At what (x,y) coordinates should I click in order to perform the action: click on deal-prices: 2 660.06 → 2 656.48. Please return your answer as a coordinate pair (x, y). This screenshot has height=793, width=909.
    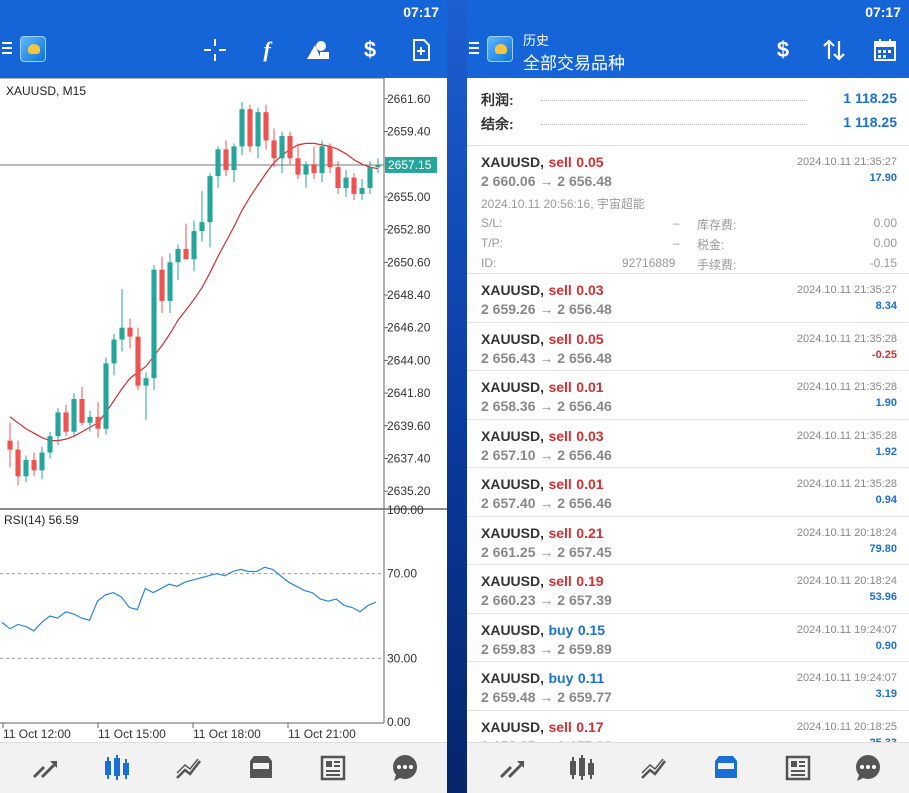
    Looking at the image, I should click on (546, 181).